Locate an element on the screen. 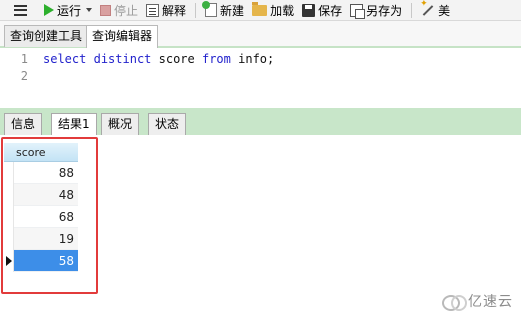  tab-overview: 概况 is located at coordinates (120, 124).